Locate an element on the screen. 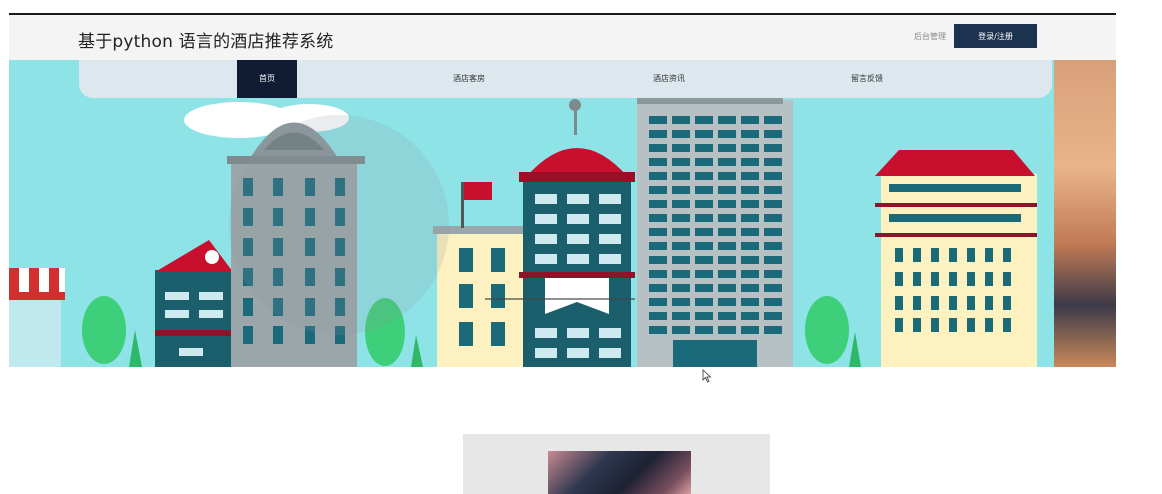 Image resolution: width=1162 pixels, height=494 pixels. nav-item-home: 首页 is located at coordinates (267, 79).